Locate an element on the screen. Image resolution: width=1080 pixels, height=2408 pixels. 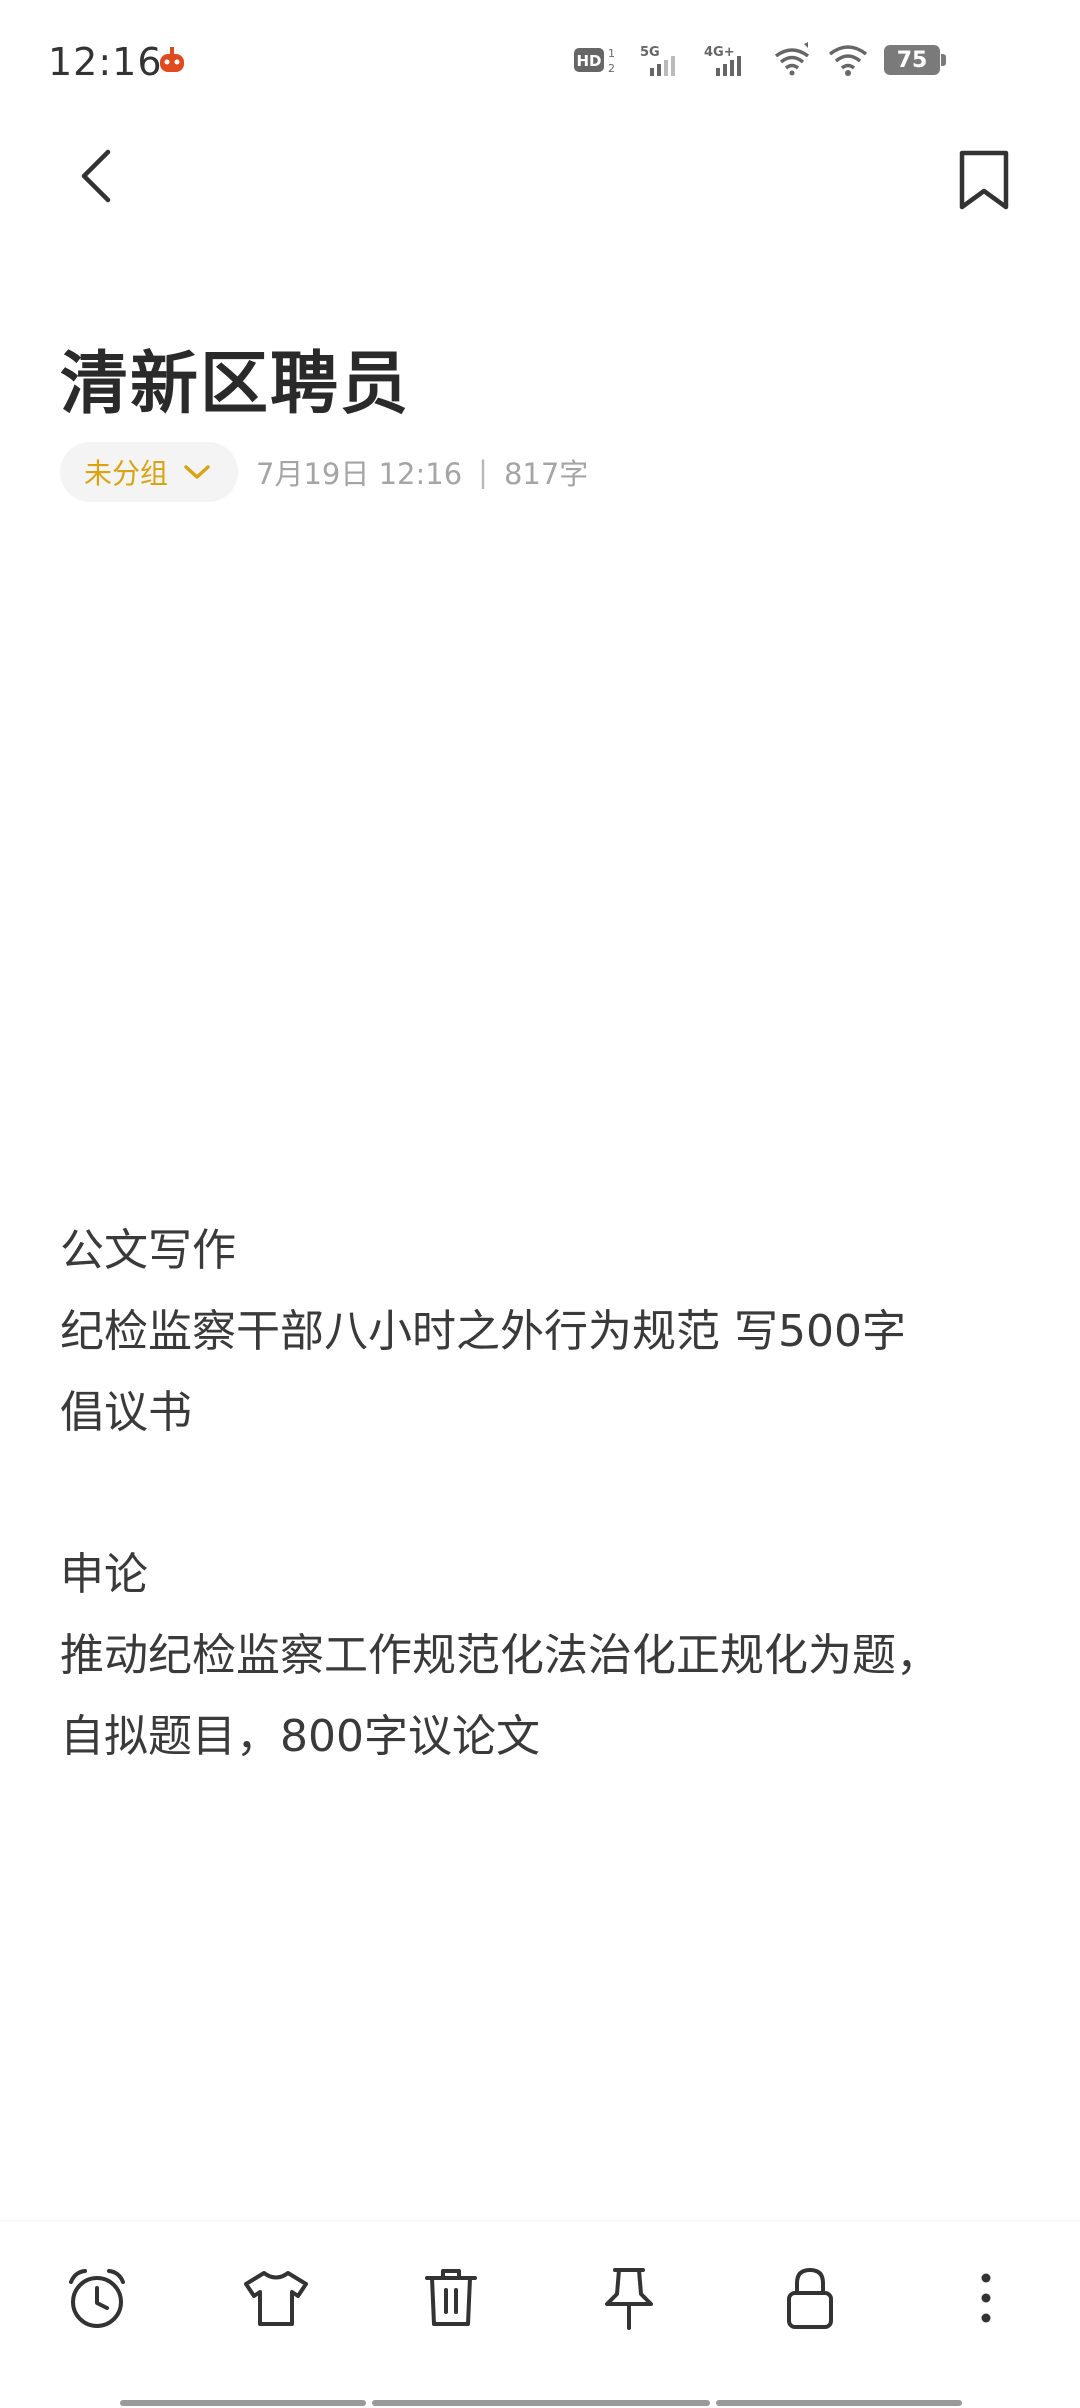
note-meta: 未分组 7月19日 12:16 | 817字 is located at coordinates (324, 472).